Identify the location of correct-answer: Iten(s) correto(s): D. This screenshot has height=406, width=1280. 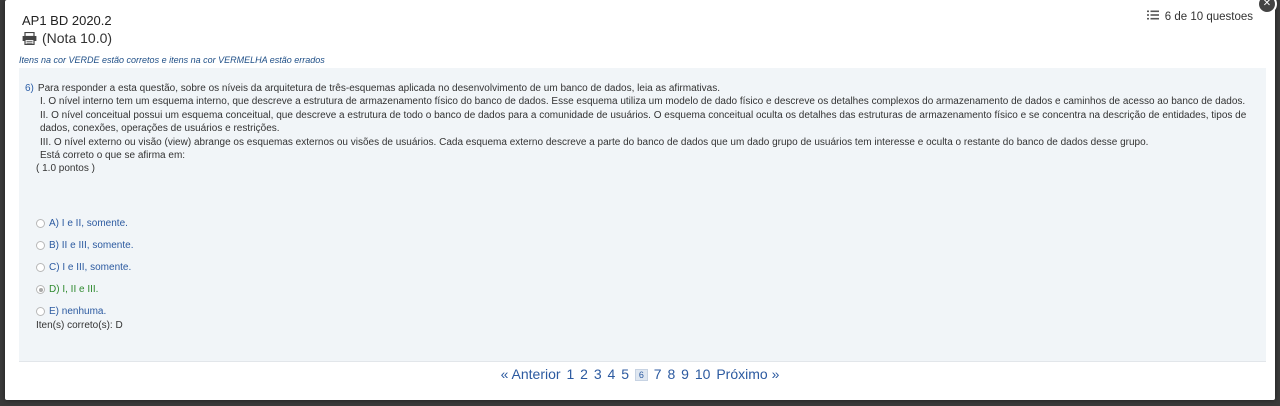
(79, 325).